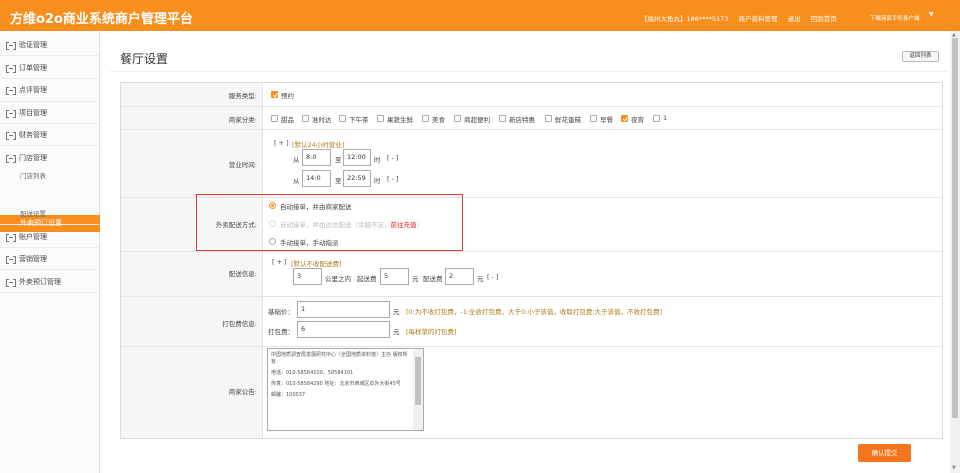  I want to click on remove-delivery-button: [ - ], so click(493, 277).